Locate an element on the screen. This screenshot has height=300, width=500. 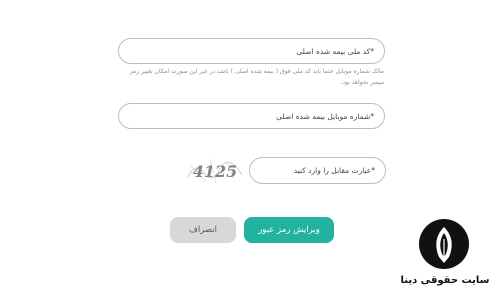
captcha-placeholder: *عبارت مقابل را وارد کنید is located at coordinates (334, 170).